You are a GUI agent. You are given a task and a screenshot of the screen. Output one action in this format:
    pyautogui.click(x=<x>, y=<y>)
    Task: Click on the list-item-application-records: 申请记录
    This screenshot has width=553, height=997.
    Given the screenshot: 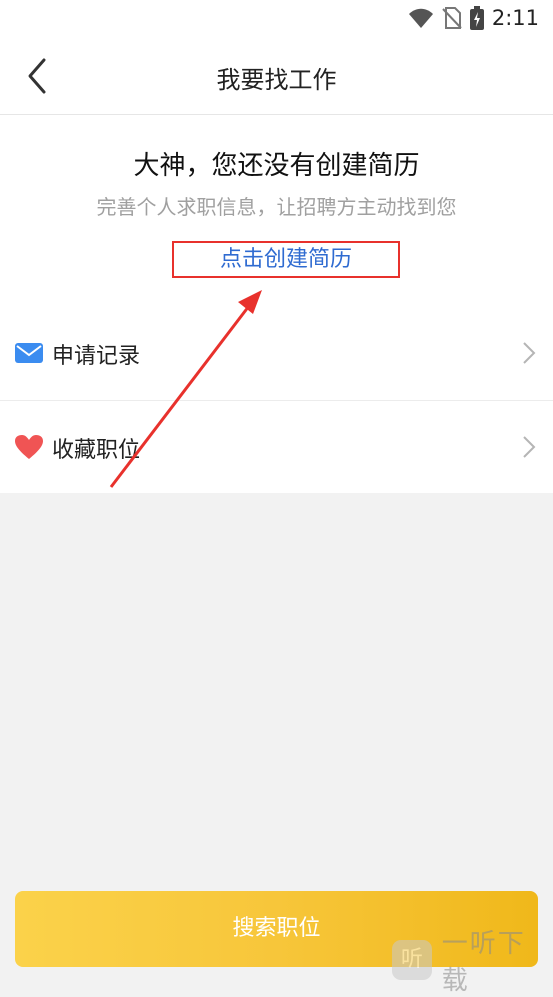 What is the action you would take?
    pyautogui.click(x=276, y=354)
    